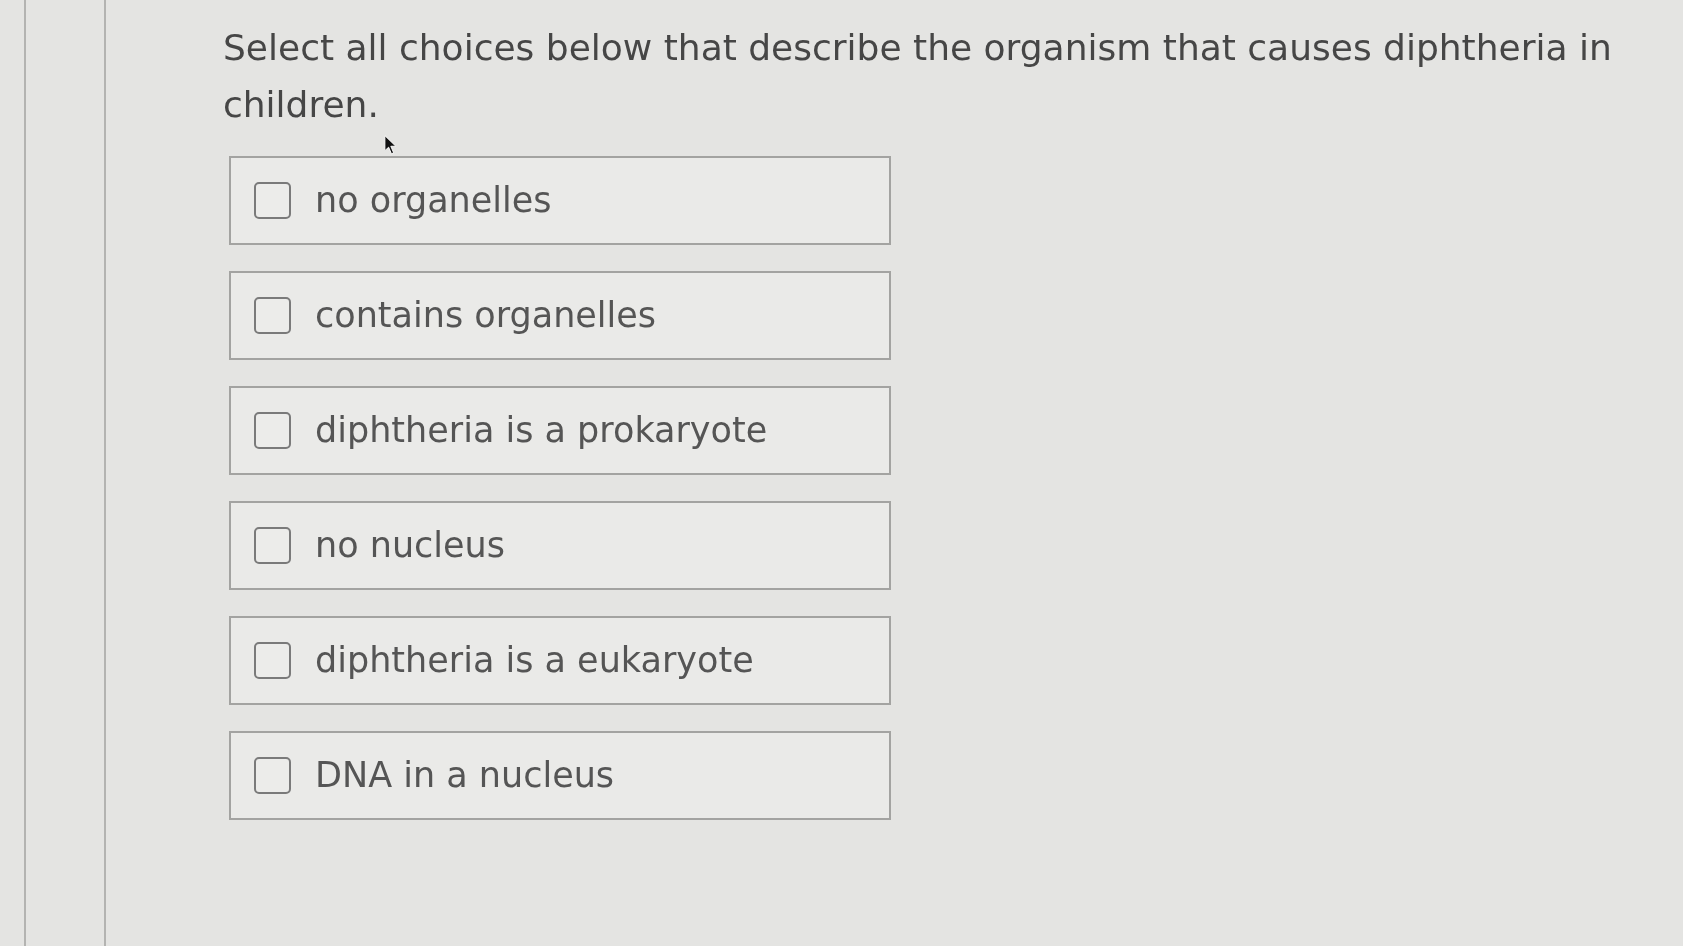  I want to click on answer-option: diphtheria is a prokaryote, so click(560, 430).